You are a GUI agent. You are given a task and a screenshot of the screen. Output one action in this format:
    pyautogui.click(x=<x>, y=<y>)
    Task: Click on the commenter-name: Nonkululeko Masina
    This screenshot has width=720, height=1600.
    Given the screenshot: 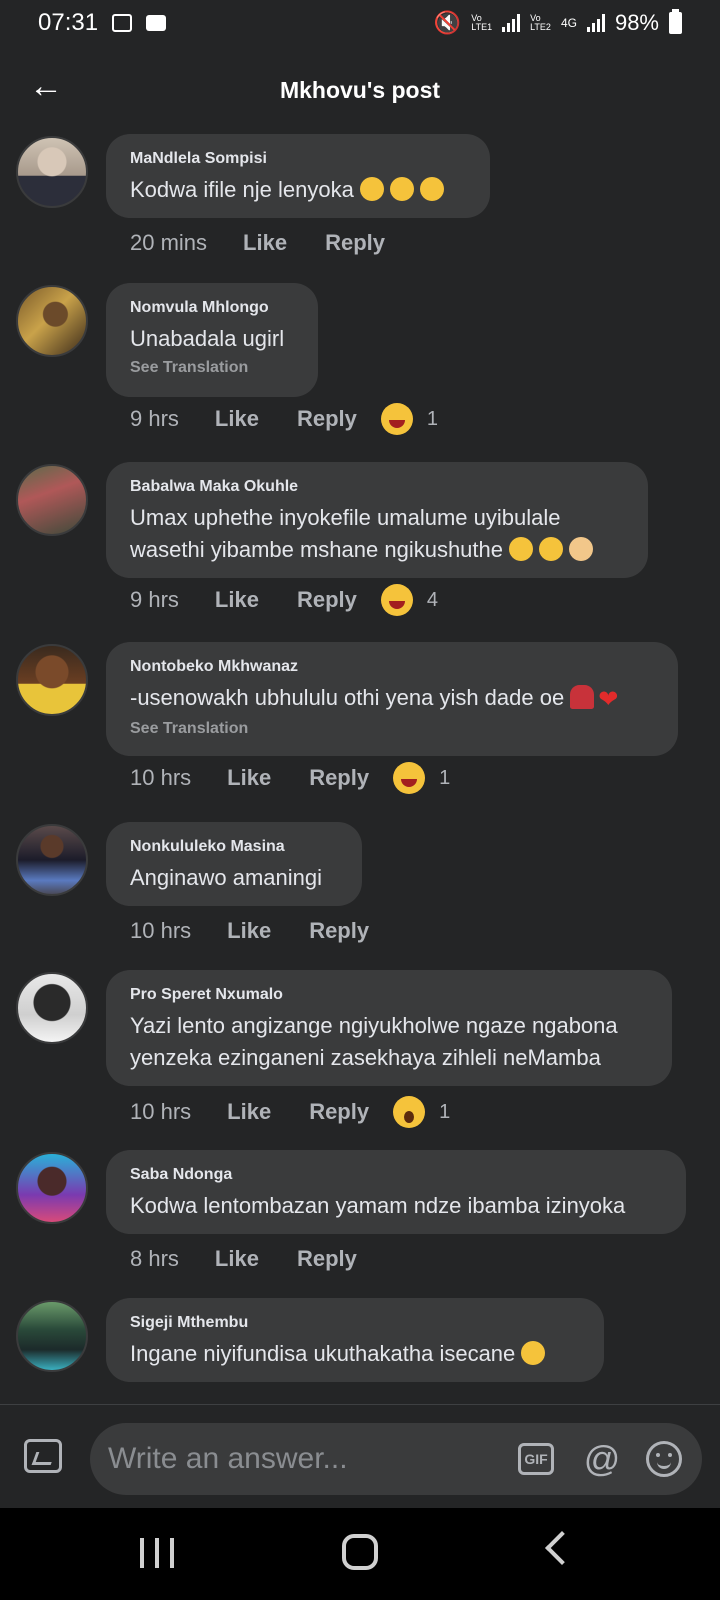 What is the action you would take?
    pyautogui.click(x=234, y=847)
    